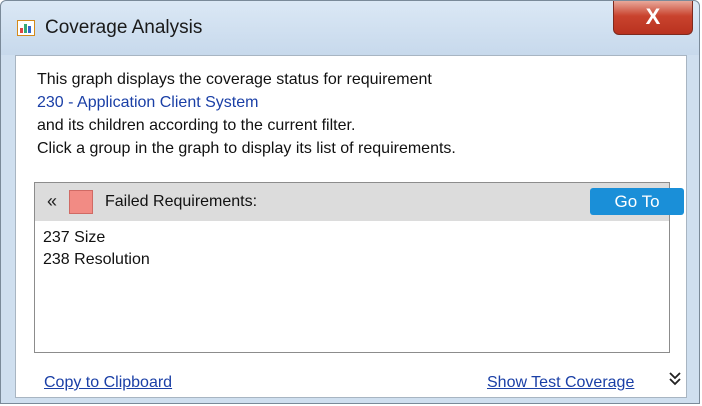  I want to click on title-bar: Coverage Analysis X, so click(350, 28).